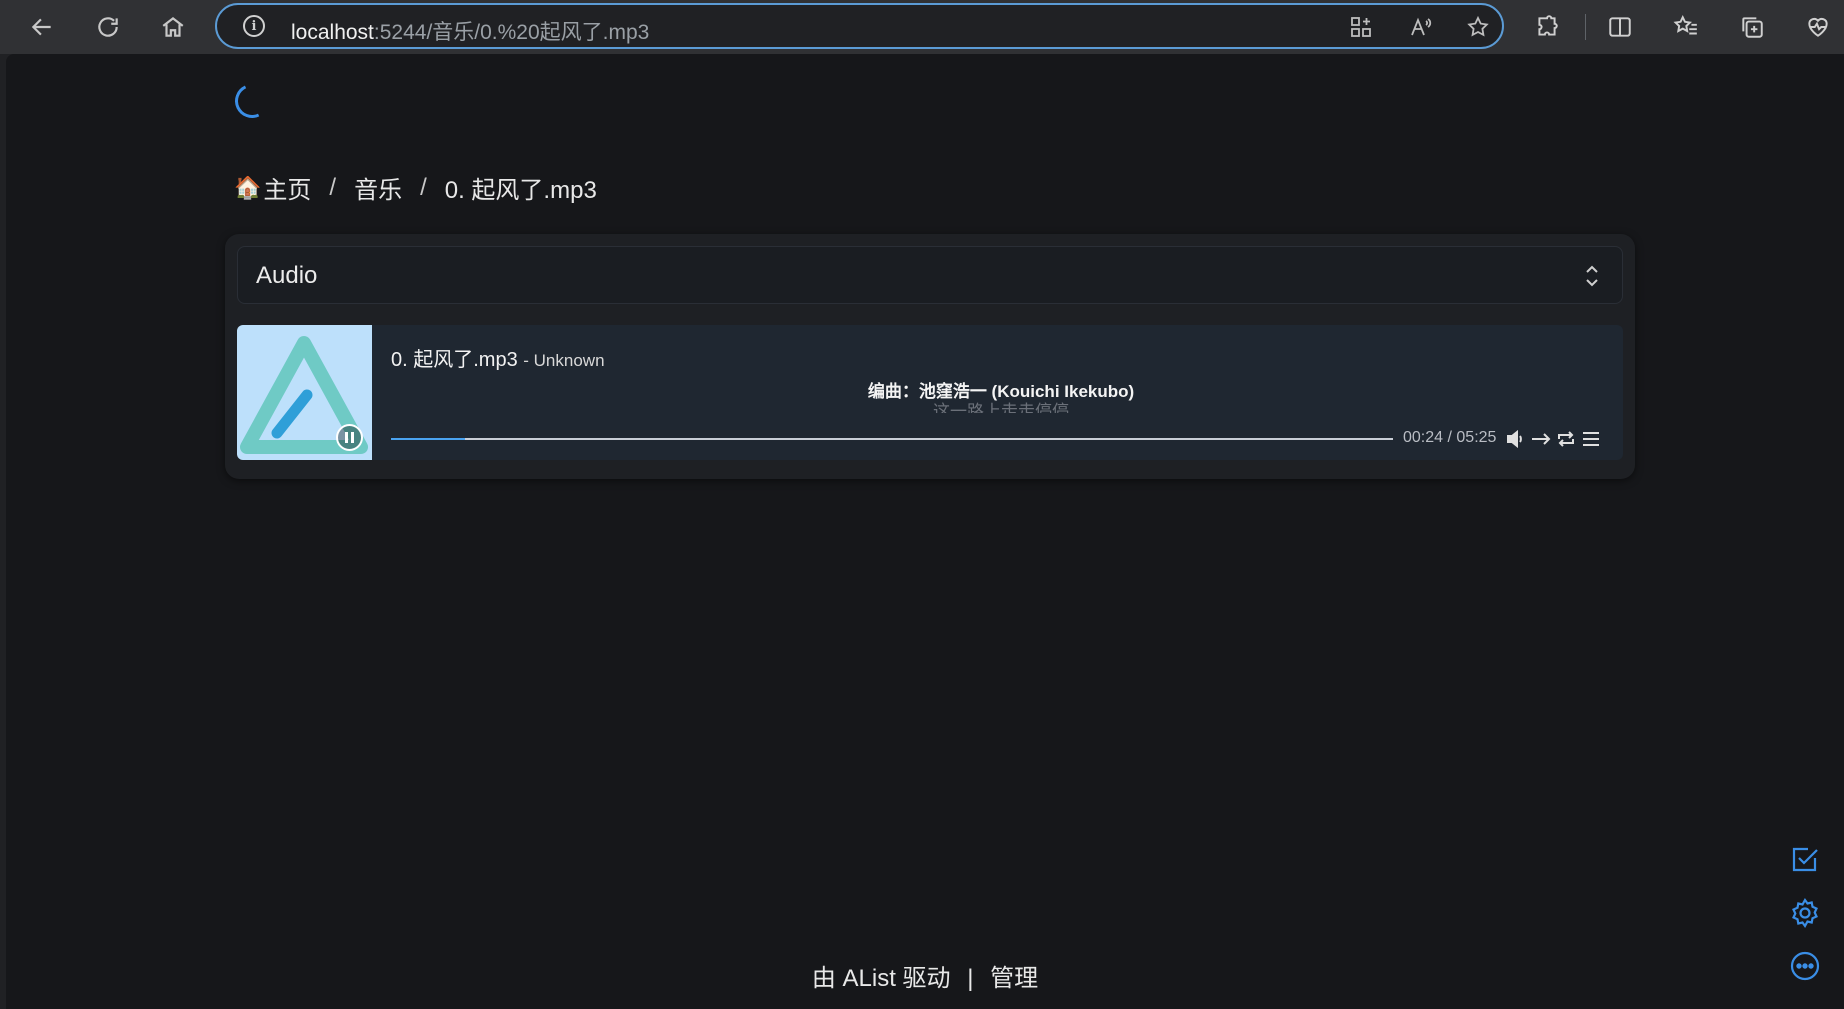  What do you see at coordinates (454, 360) in the screenshot?
I see `track-title: 0. 起风了.mp3` at bounding box center [454, 360].